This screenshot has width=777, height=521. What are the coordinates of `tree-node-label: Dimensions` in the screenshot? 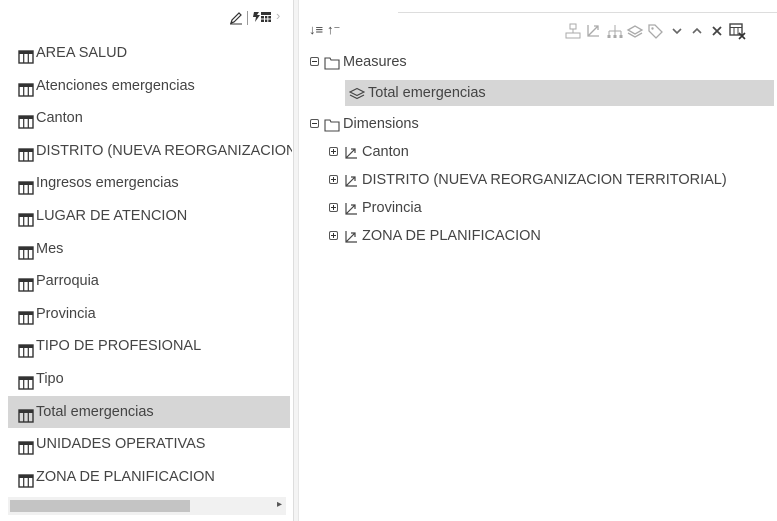 It's located at (381, 124).